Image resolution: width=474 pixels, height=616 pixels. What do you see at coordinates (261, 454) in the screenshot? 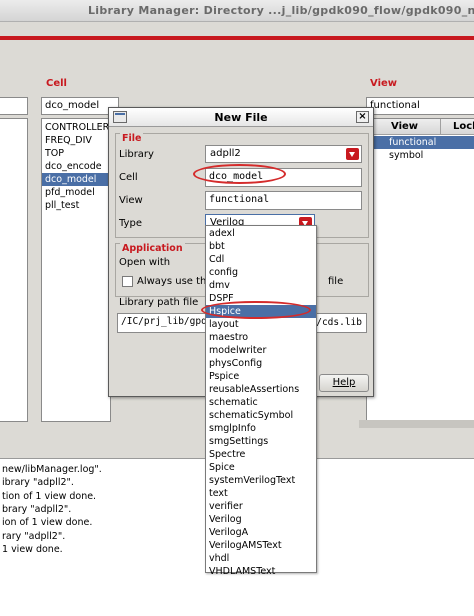
I see `type-option: Spectre` at bounding box center [261, 454].